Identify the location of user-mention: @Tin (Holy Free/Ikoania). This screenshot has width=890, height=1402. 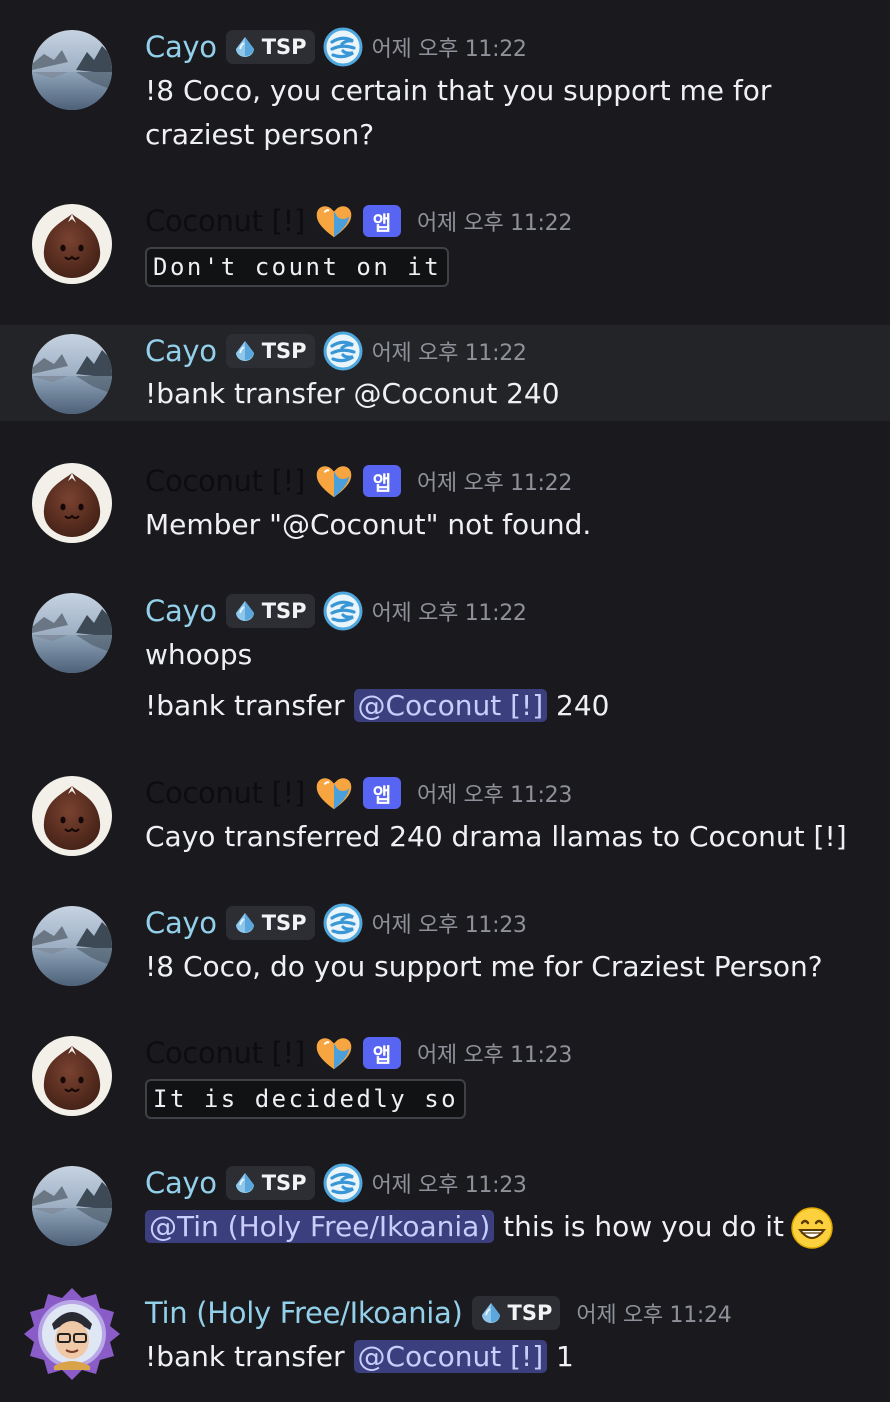
(320, 1226).